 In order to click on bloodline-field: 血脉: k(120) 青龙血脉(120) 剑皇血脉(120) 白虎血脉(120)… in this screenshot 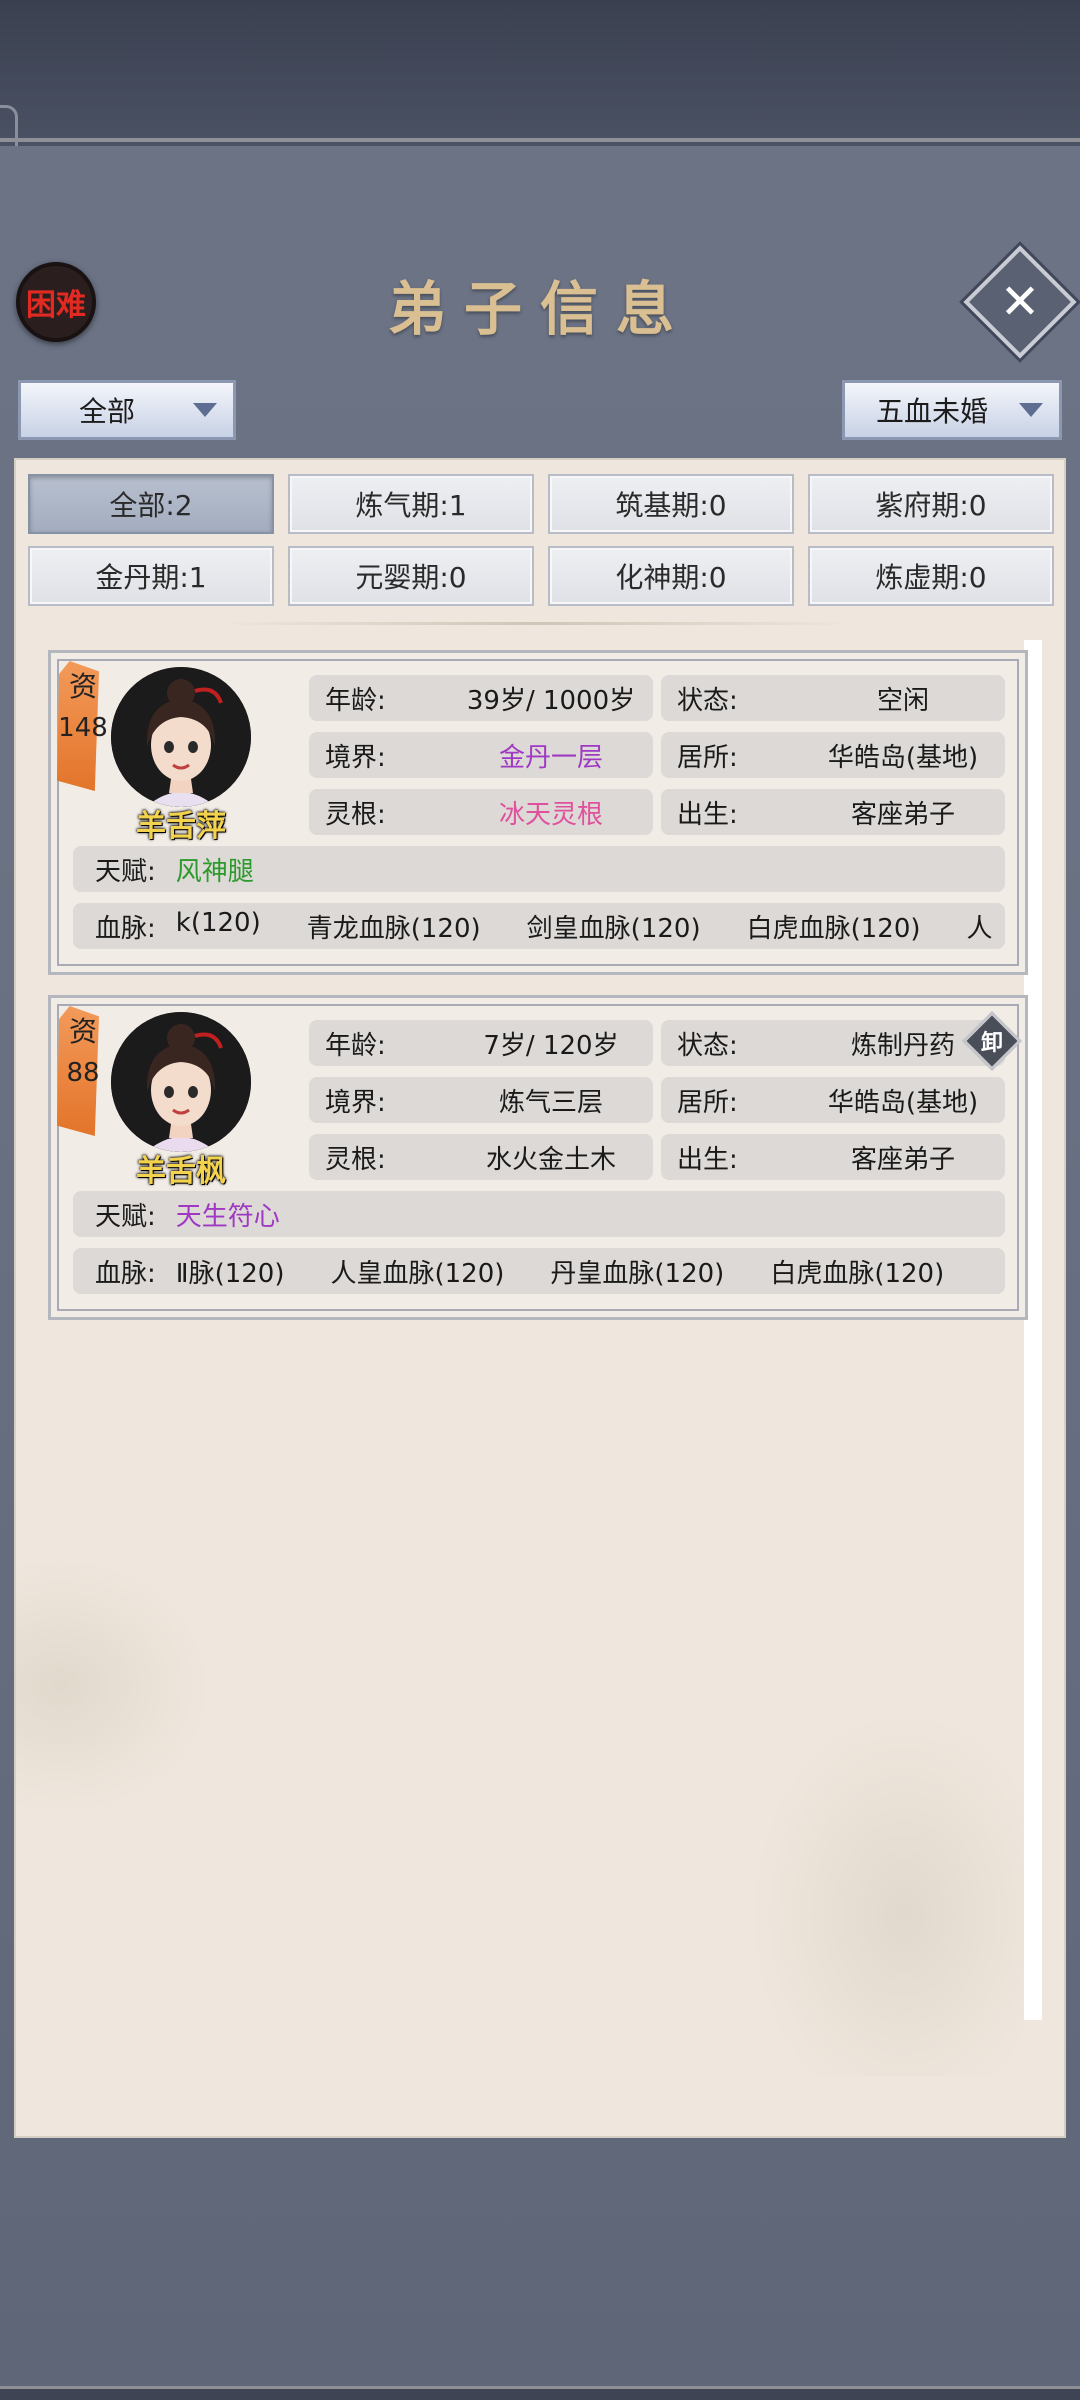, I will do `click(539, 926)`.